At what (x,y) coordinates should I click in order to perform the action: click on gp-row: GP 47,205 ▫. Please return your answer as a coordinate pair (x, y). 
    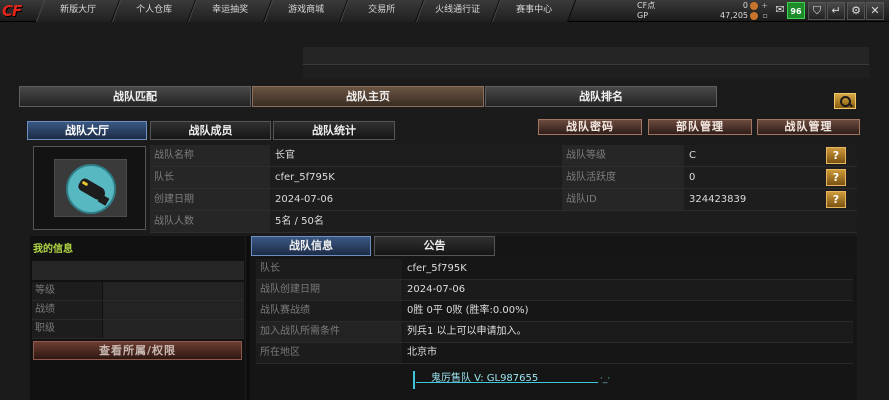
    Looking at the image, I should click on (702, 16).